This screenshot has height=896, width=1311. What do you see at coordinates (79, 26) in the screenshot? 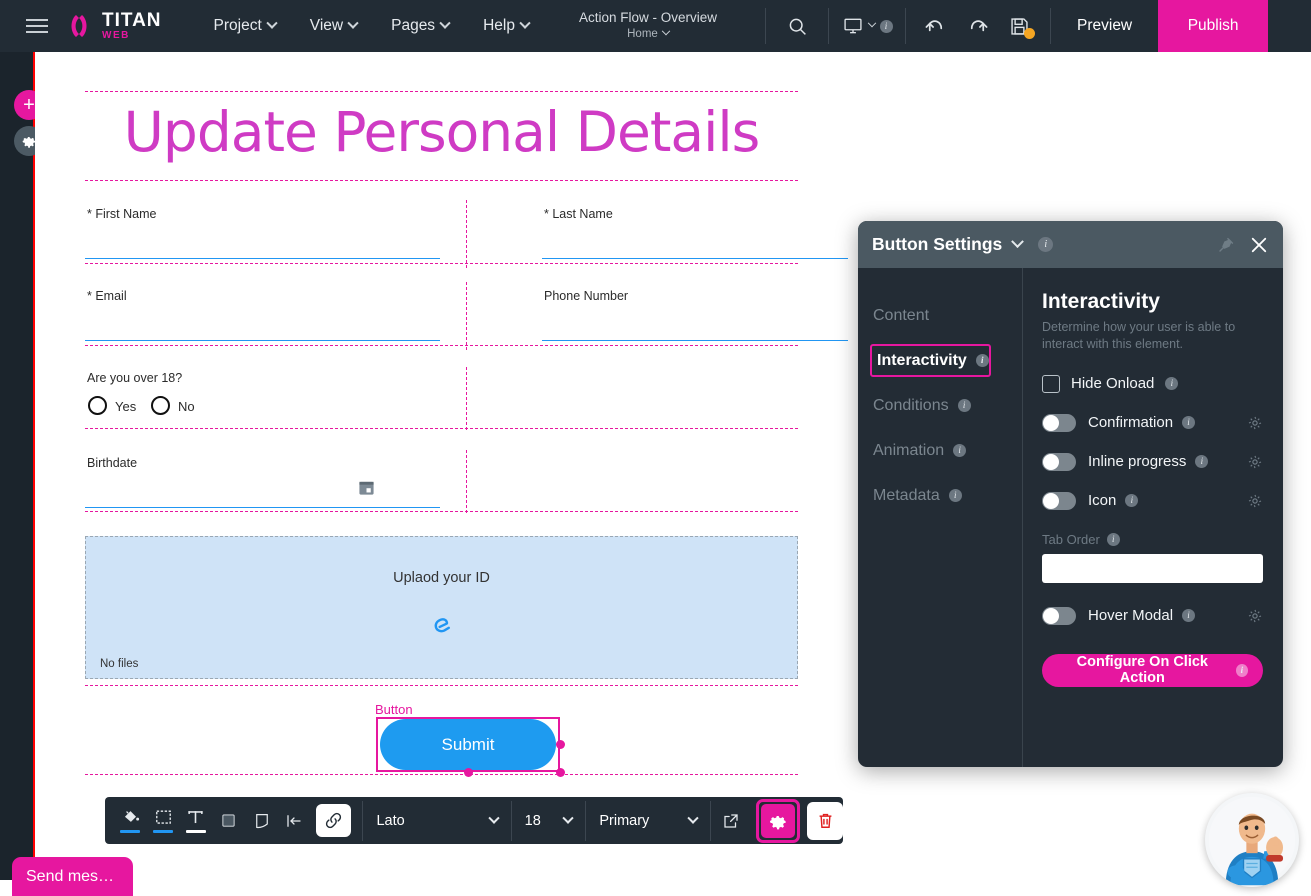
I see `titan-logo-icon` at bounding box center [79, 26].